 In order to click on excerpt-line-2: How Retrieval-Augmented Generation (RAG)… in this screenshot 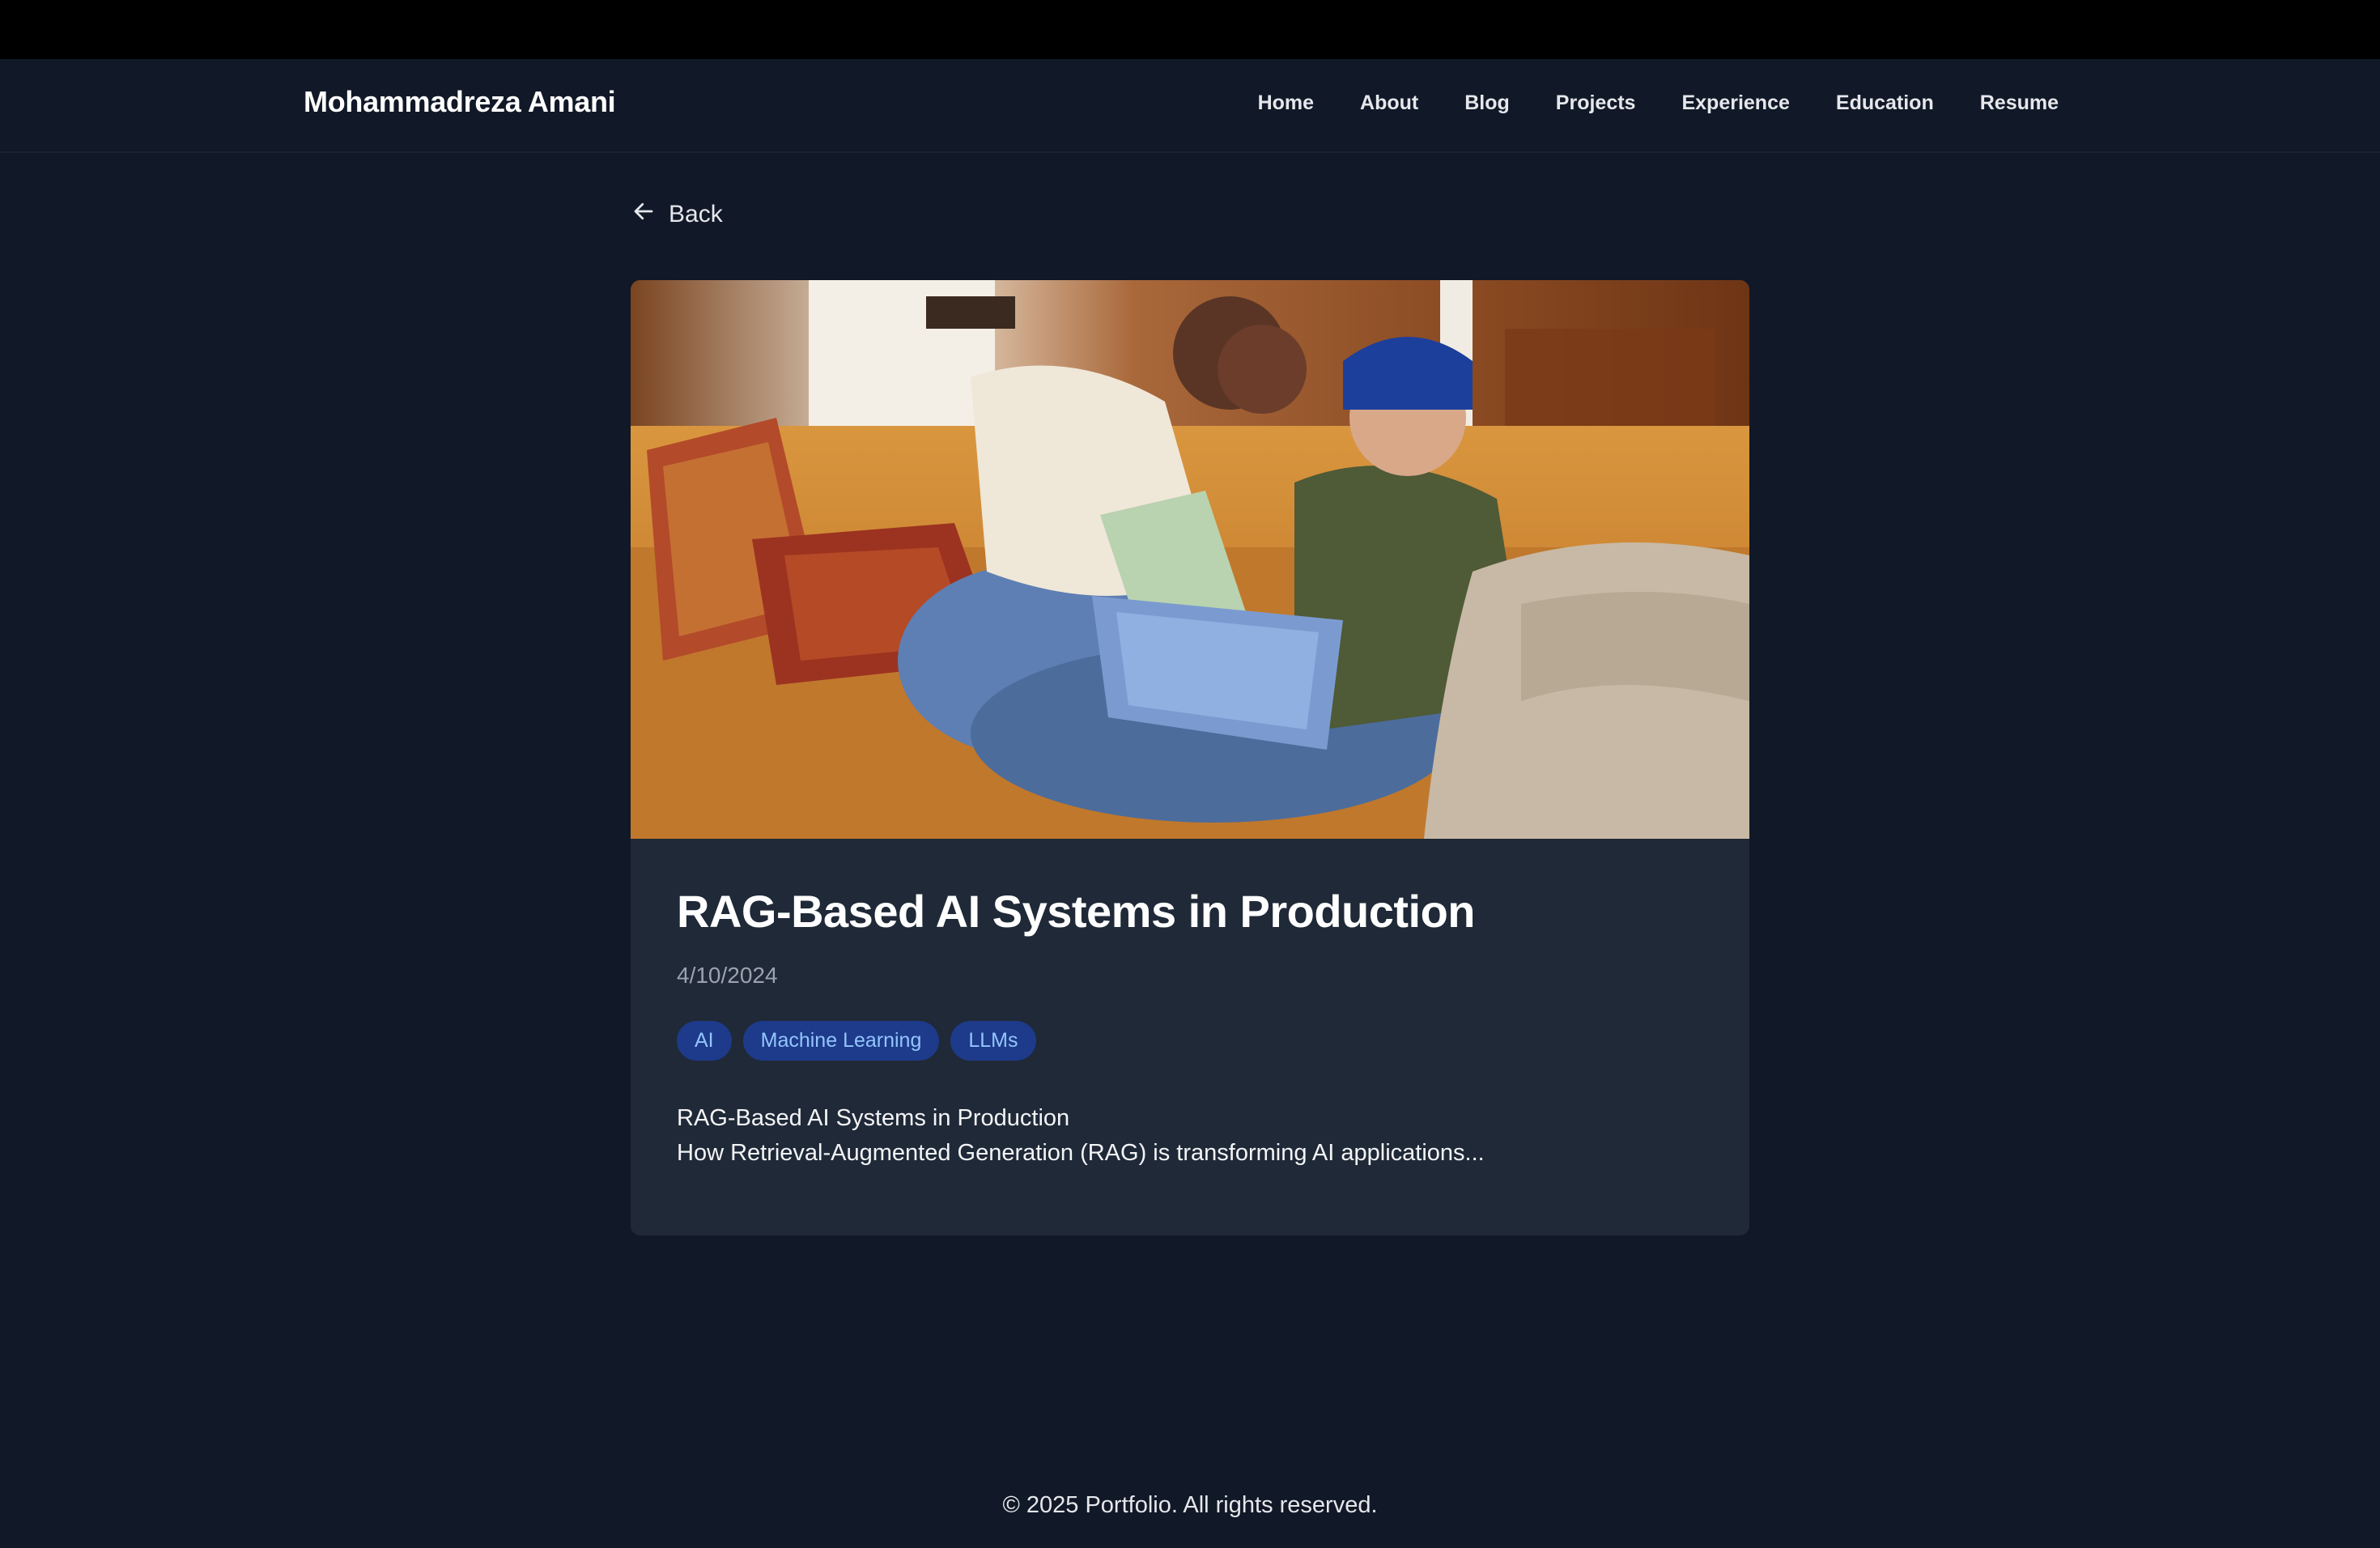, I will do `click(1081, 1153)`.